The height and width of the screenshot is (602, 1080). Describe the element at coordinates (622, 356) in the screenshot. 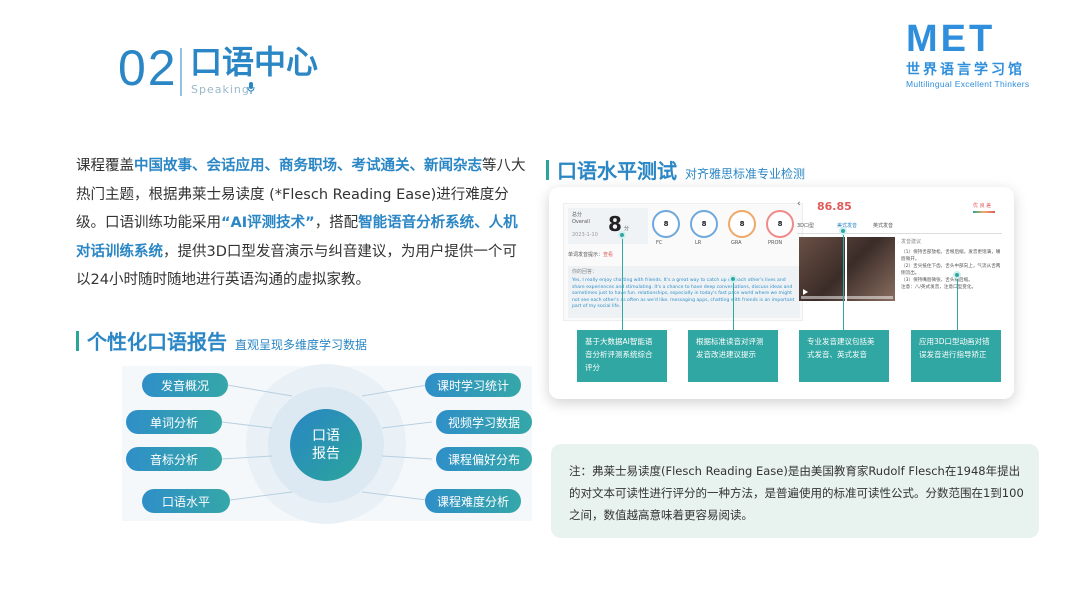

I see `callout-ai-scoring: 基于大数据AI智能语音分析评测系统综合评分` at that location.